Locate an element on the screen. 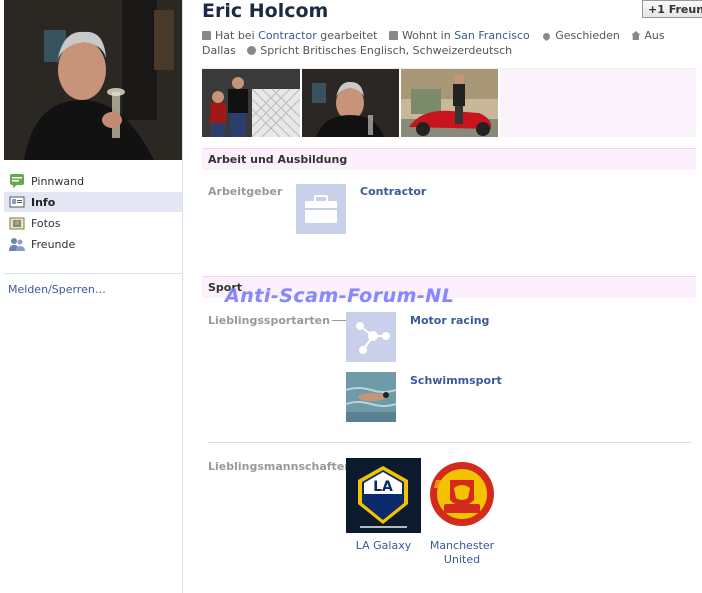  team-thumbnail-manchester-united is located at coordinates (462, 495).